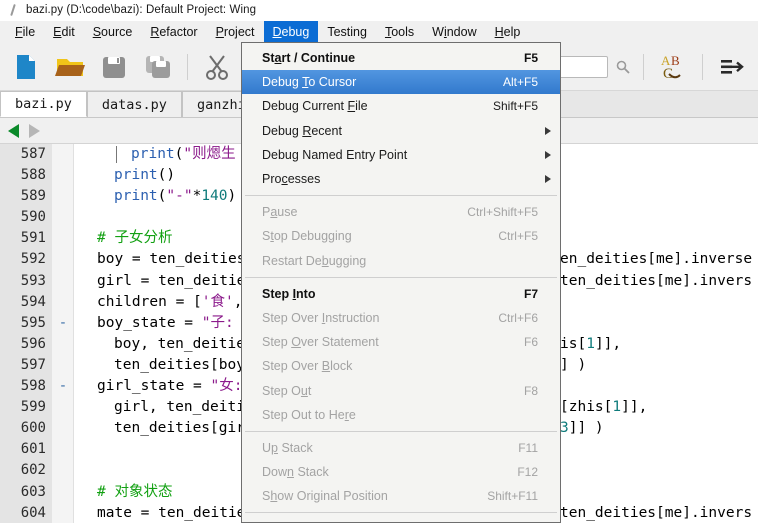 The height and width of the screenshot is (523, 758). I want to click on menubar-item-testing: Testing, so click(347, 32).